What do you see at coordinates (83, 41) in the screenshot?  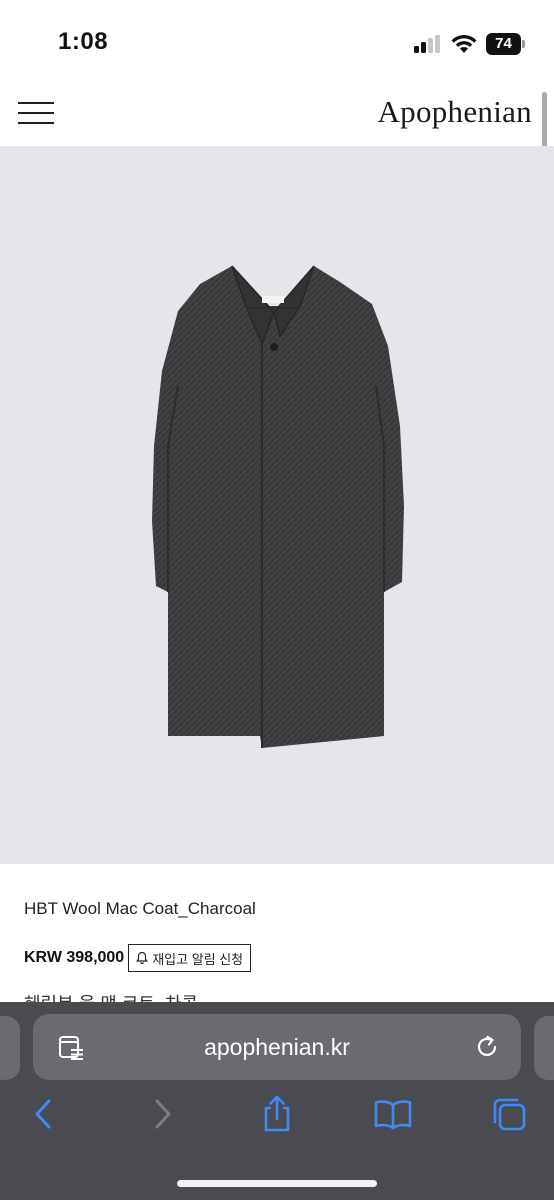 I see `status-time: 1:08` at bounding box center [83, 41].